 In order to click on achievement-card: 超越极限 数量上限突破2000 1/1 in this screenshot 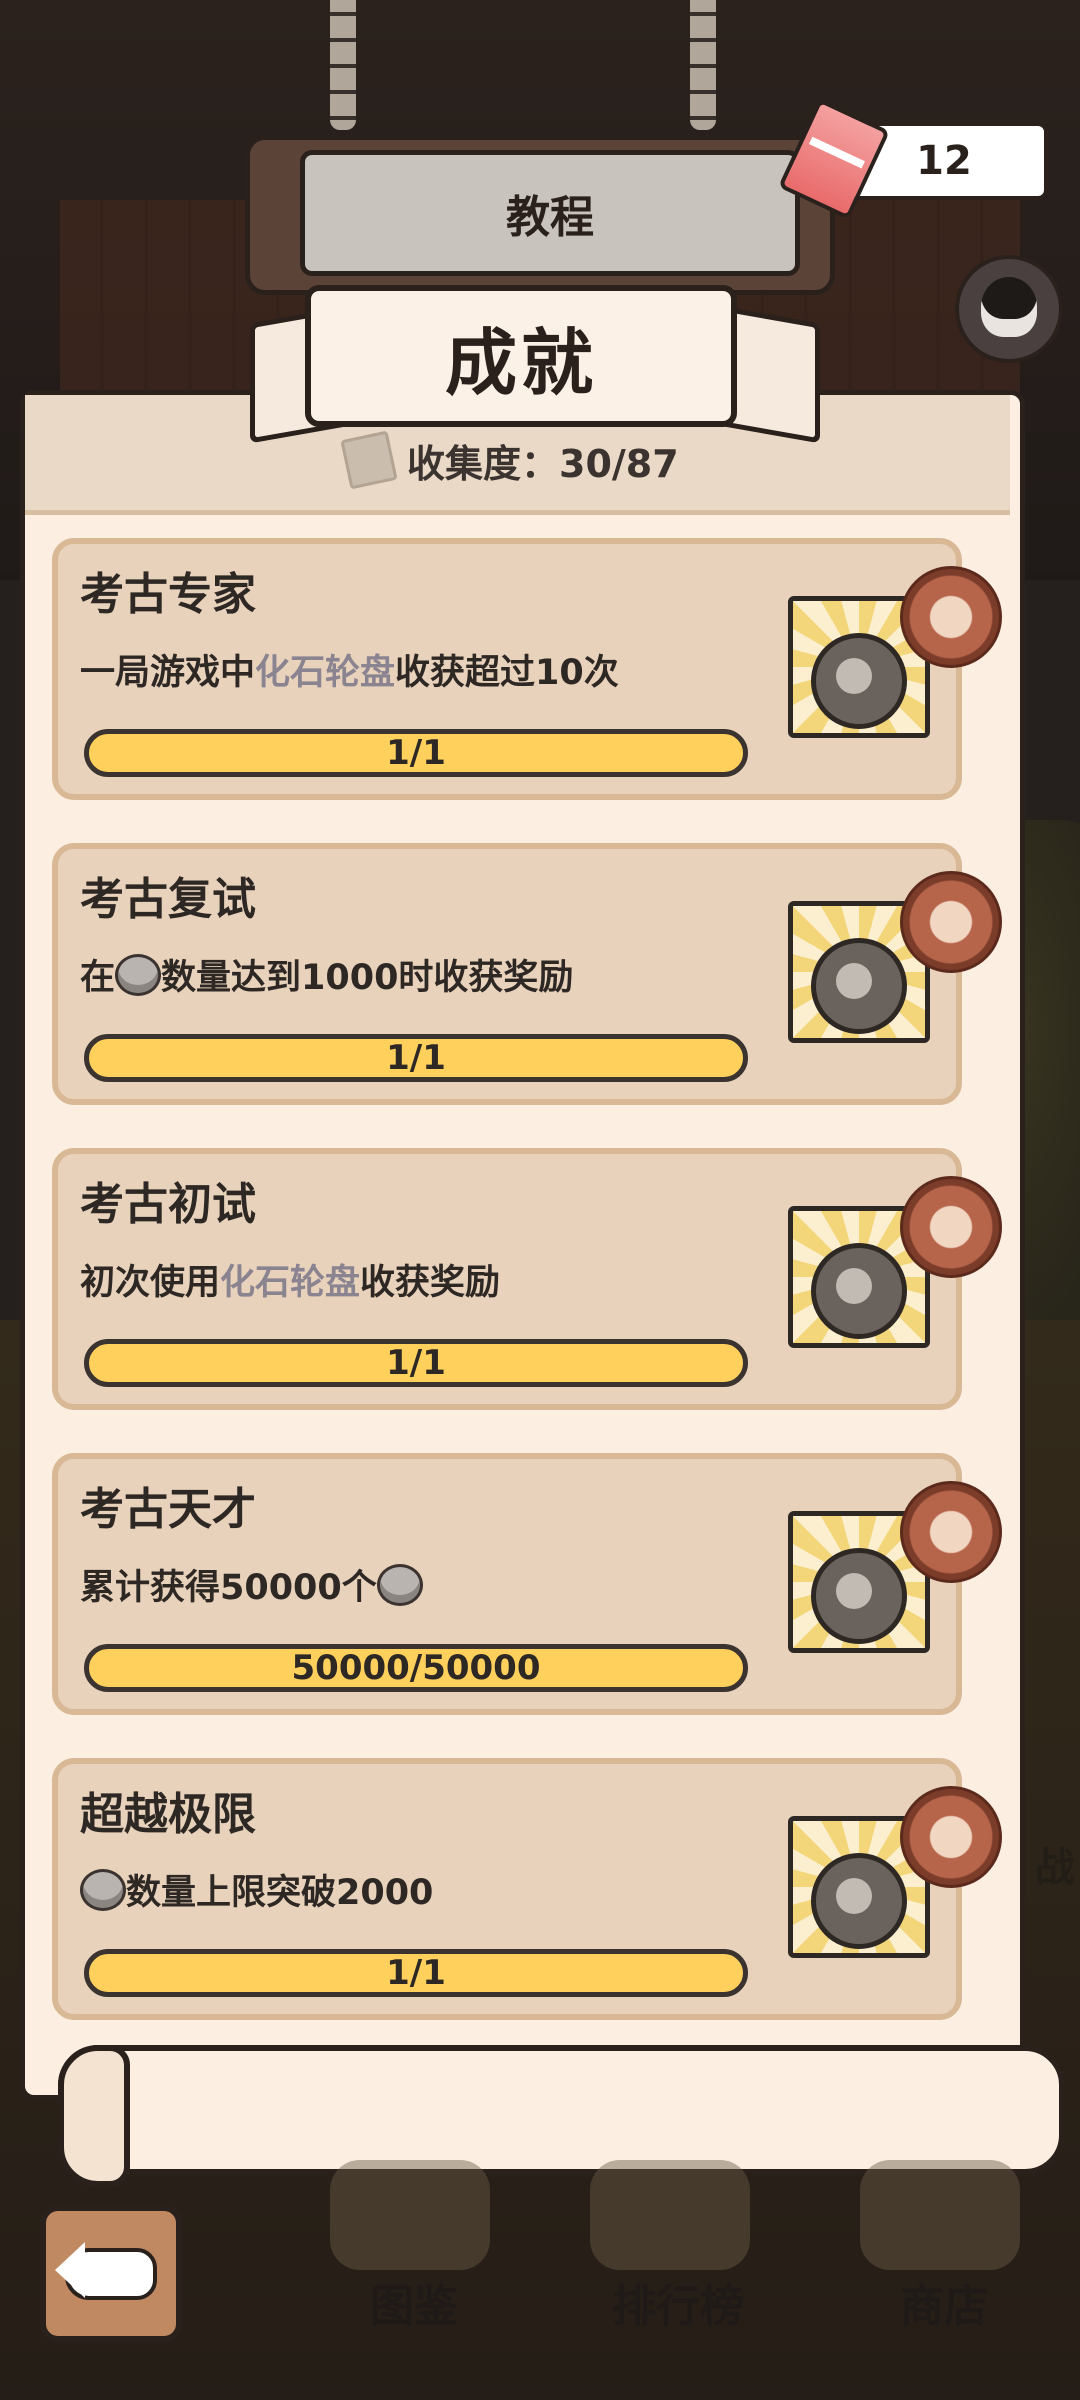, I will do `click(527, 1889)`.